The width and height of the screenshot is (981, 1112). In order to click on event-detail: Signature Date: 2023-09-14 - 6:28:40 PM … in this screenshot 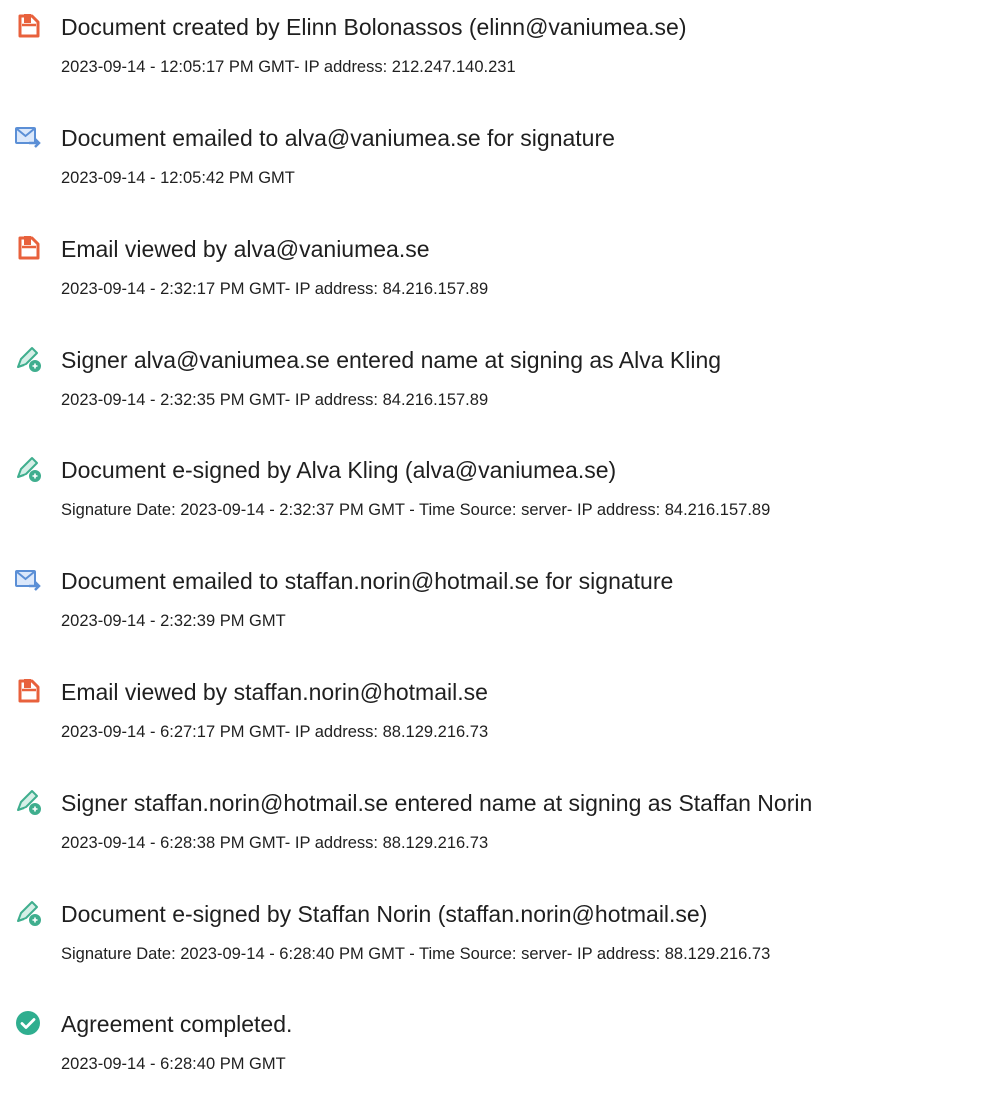, I will do `click(416, 954)`.